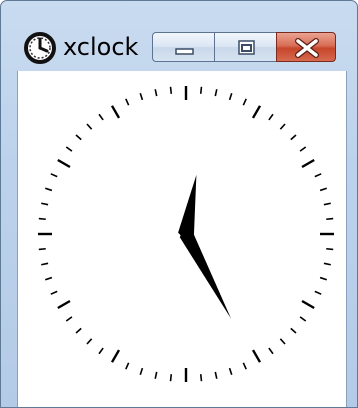 This screenshot has height=408, width=358. Describe the element at coordinates (183, 47) in the screenshot. I see `minimize-button` at that location.